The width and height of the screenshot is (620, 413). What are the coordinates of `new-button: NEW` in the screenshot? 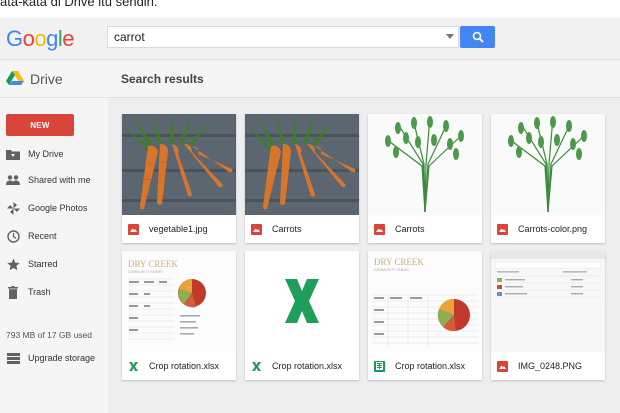 It's located at (40, 125).